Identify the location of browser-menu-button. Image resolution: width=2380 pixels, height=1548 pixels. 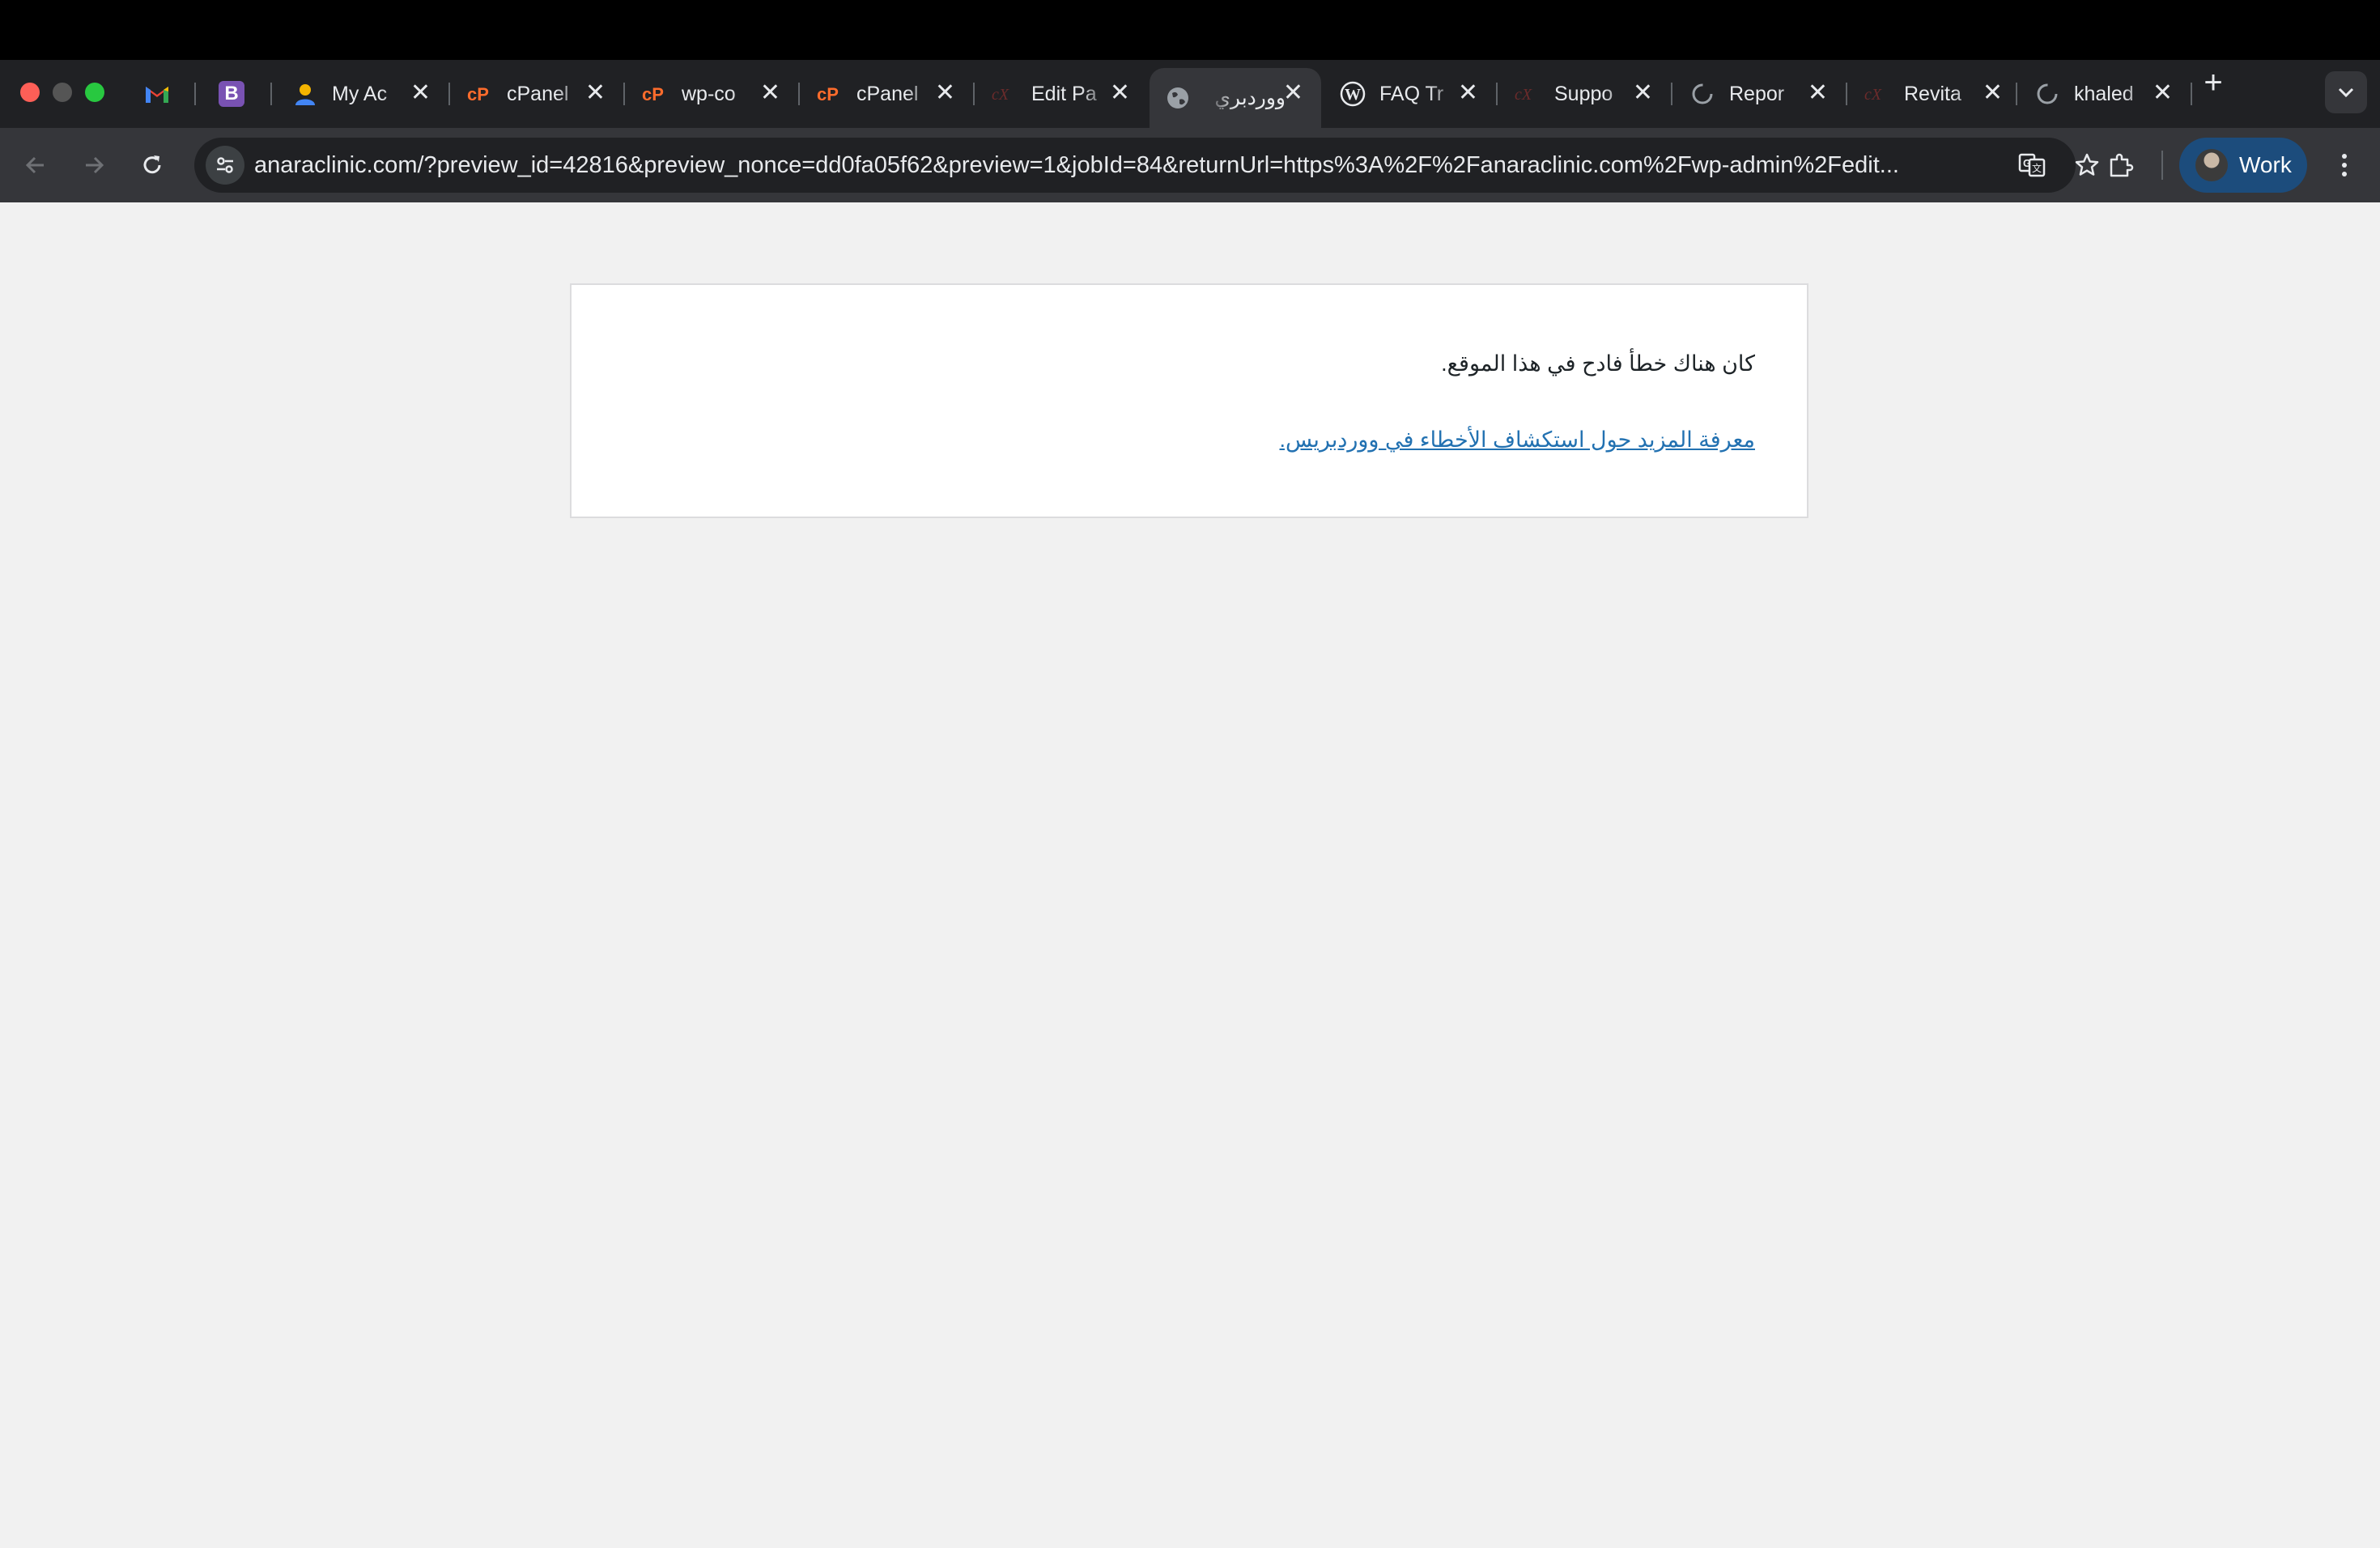
(2344, 165).